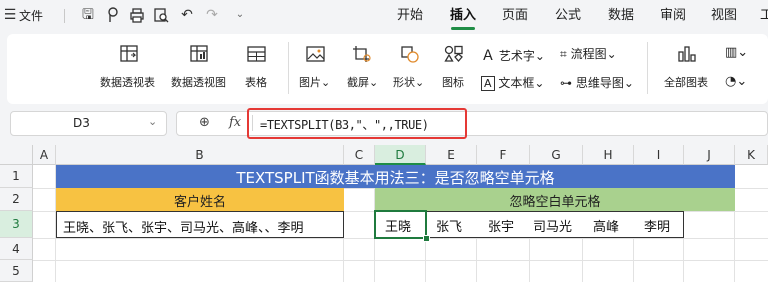 The height and width of the screenshot is (282, 768). I want to click on screenshot-button: 截屏⌄, so click(362, 82).